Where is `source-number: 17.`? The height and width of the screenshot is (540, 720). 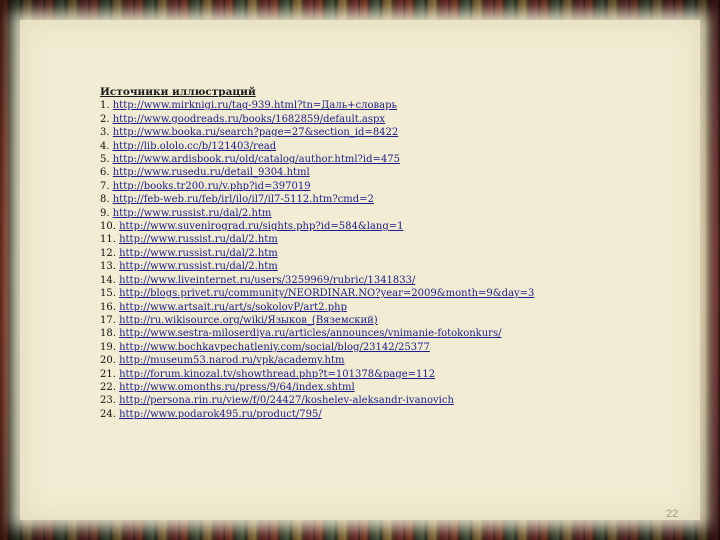 source-number: 17. is located at coordinates (108, 320).